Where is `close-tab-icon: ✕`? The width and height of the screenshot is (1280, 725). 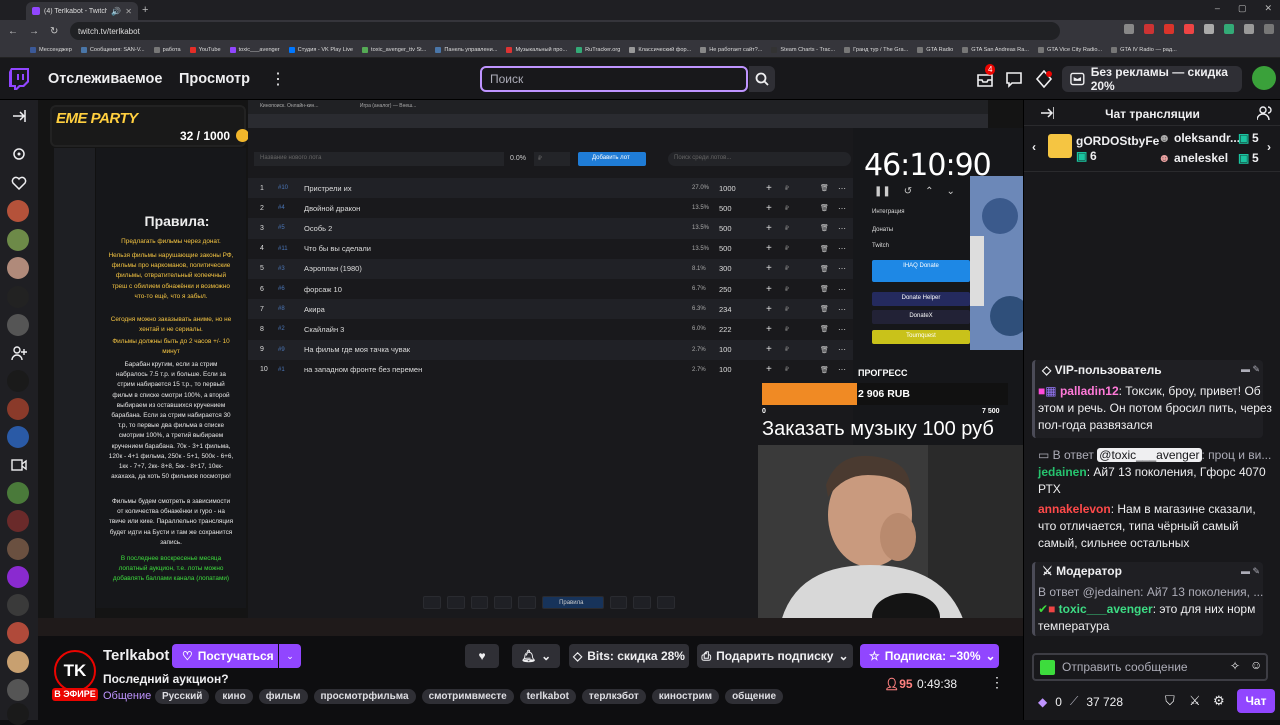
close-tab-icon: ✕ is located at coordinates (128, 11).